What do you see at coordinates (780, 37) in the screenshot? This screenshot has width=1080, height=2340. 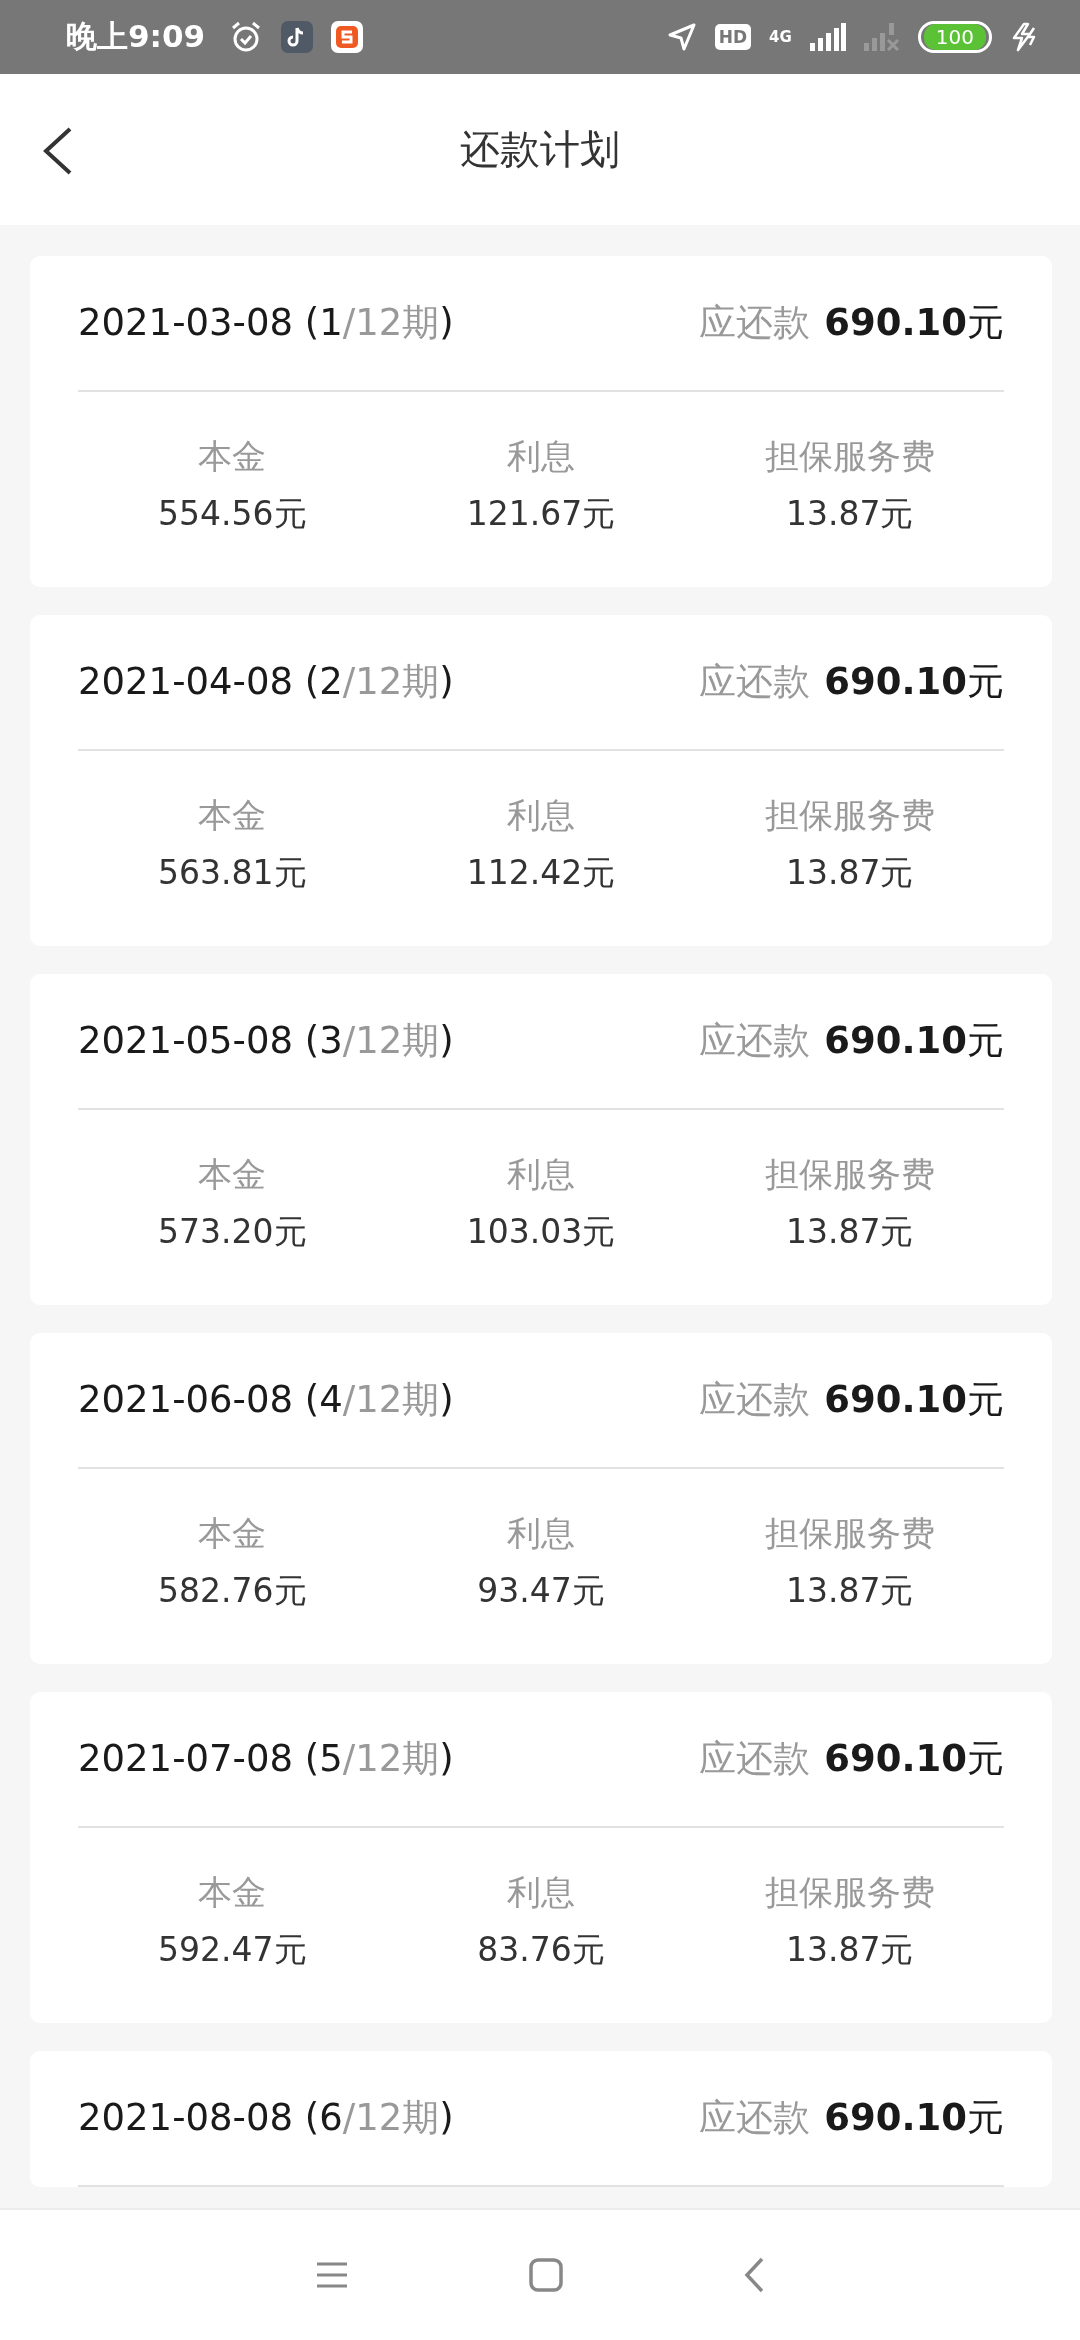 I see `network-label: 4G` at bounding box center [780, 37].